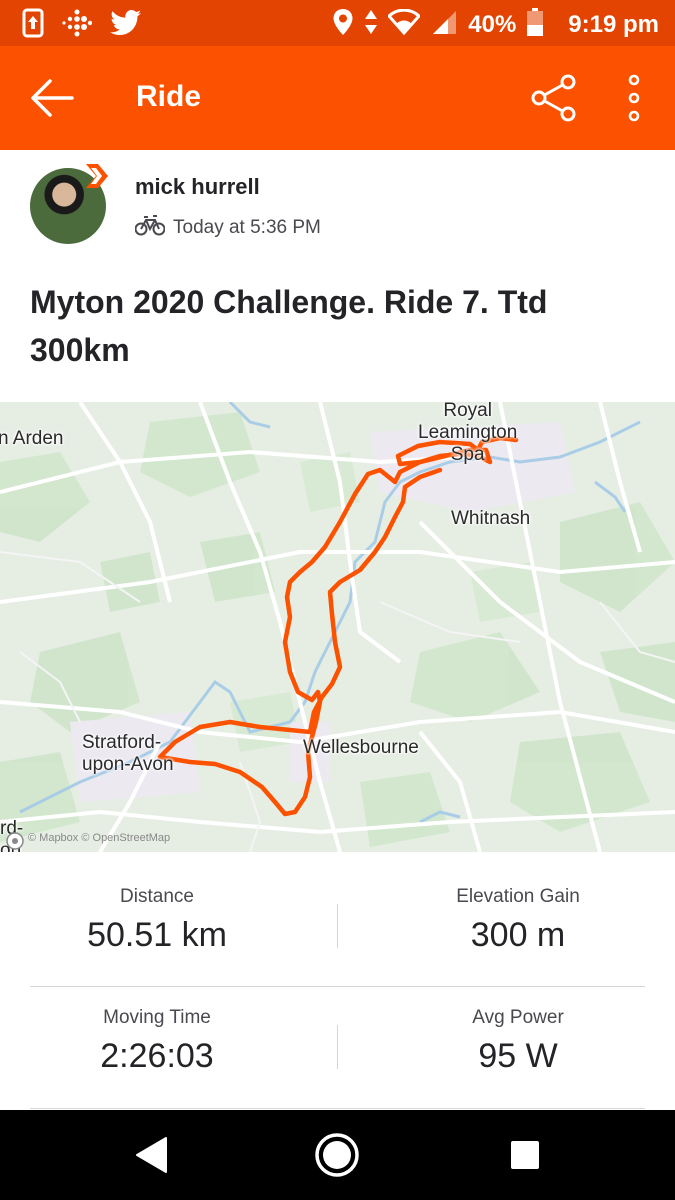  Describe the element at coordinates (52, 98) in the screenshot. I see `back-arrow-icon` at that location.